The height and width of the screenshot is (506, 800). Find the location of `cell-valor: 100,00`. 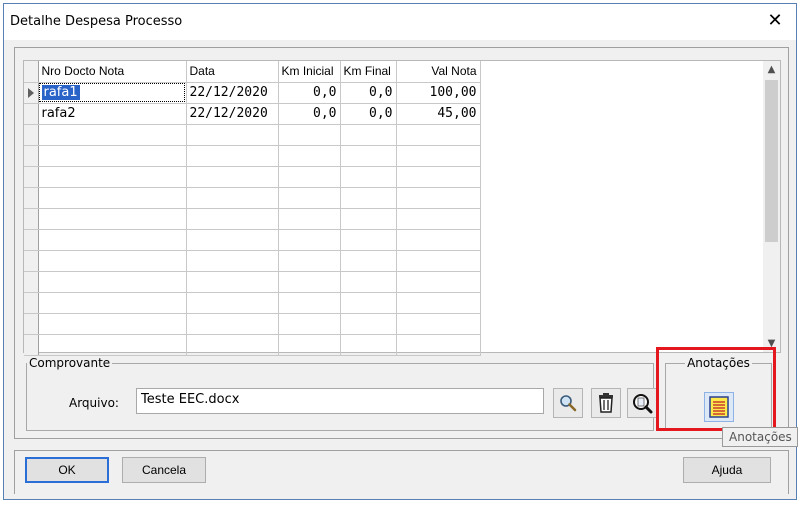

cell-valor: 100,00 is located at coordinates (438, 93).